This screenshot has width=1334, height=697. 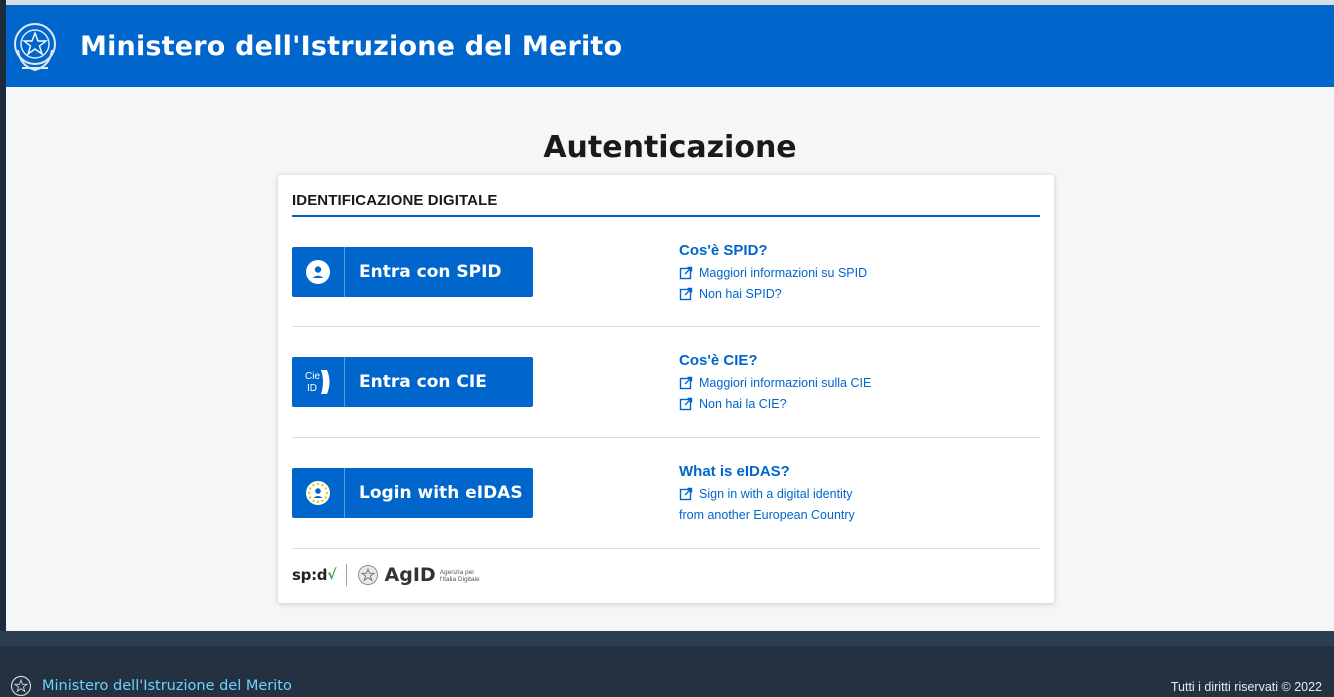 I want to click on eidas-info-title: What is eIDAS?, so click(x=854, y=471).